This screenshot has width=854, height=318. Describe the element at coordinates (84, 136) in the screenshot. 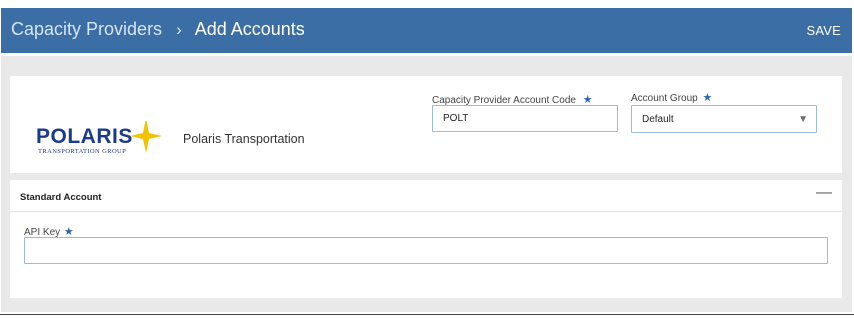

I see `svg-text: POLARIS` at that location.